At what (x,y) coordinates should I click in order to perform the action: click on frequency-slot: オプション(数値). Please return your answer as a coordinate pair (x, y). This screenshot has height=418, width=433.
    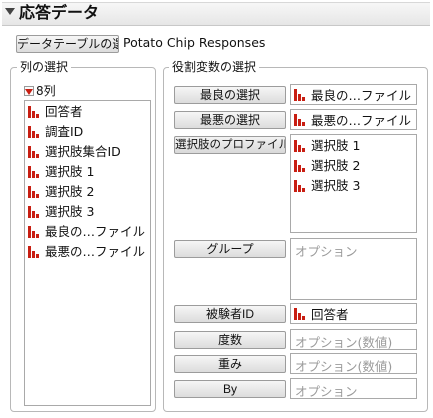
    Looking at the image, I should click on (353, 339).